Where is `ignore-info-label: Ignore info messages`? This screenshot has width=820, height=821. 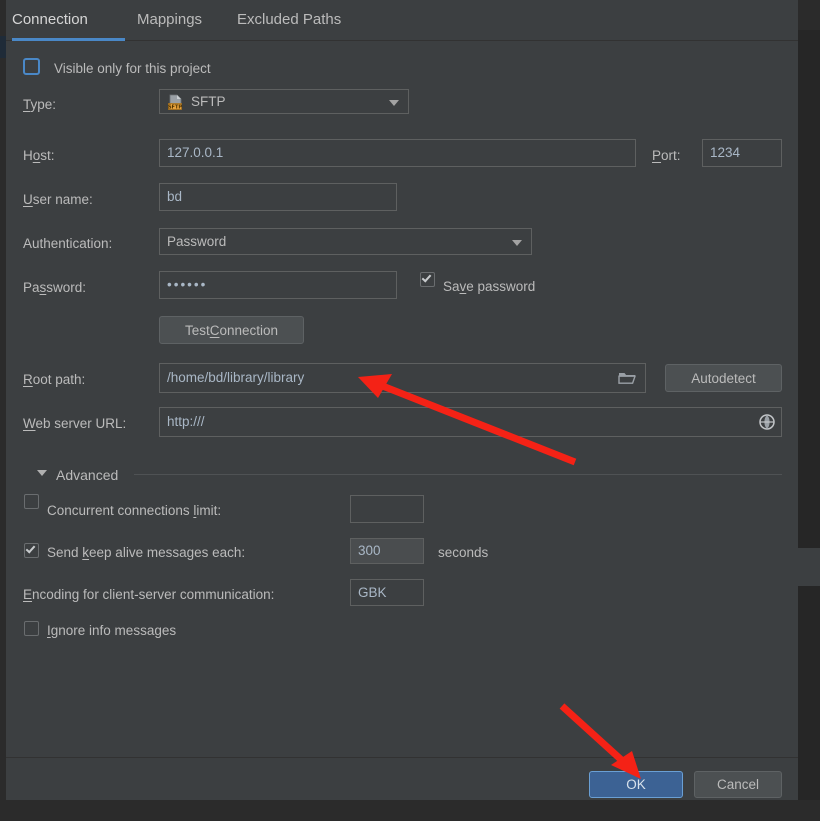
ignore-info-label: Ignore info messages is located at coordinates (112, 630).